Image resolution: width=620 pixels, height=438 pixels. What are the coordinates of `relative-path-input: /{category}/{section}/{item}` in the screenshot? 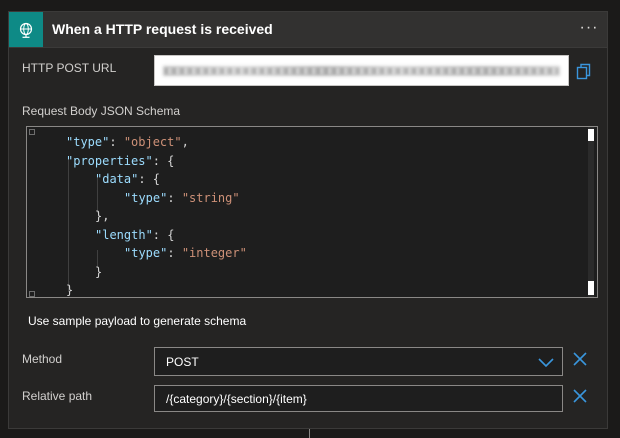 It's located at (358, 398).